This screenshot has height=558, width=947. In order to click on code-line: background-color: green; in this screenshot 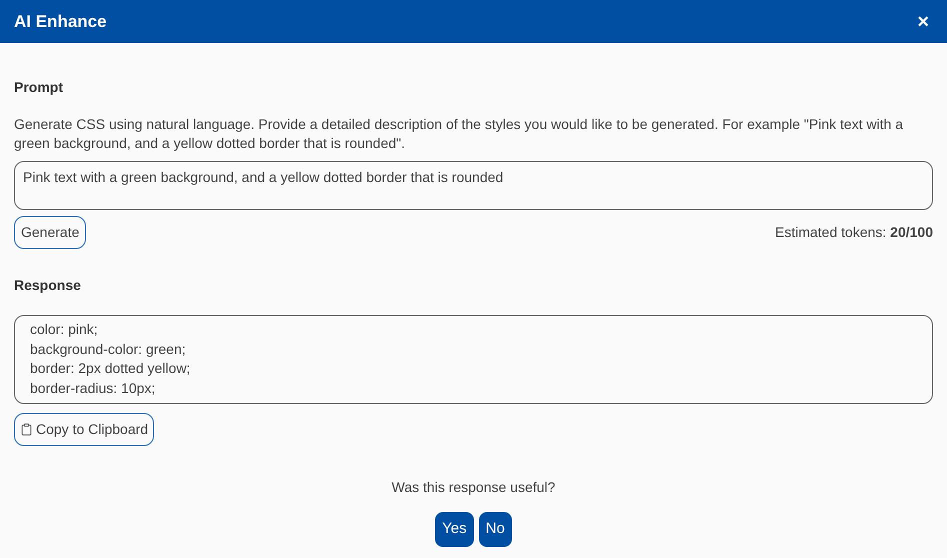, I will do `click(108, 349)`.